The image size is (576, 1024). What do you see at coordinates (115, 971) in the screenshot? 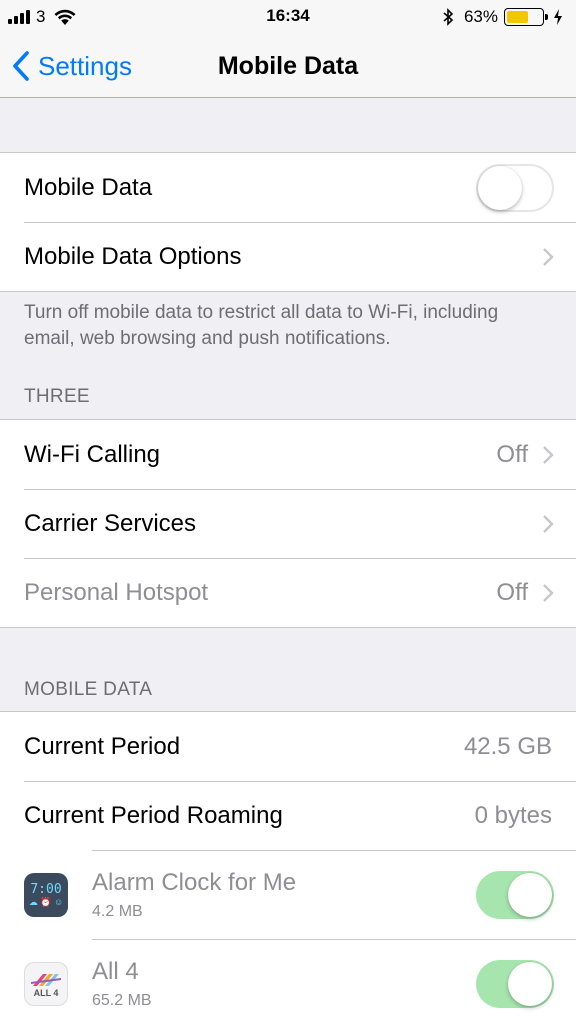
I see `app-name: All 4` at bounding box center [115, 971].